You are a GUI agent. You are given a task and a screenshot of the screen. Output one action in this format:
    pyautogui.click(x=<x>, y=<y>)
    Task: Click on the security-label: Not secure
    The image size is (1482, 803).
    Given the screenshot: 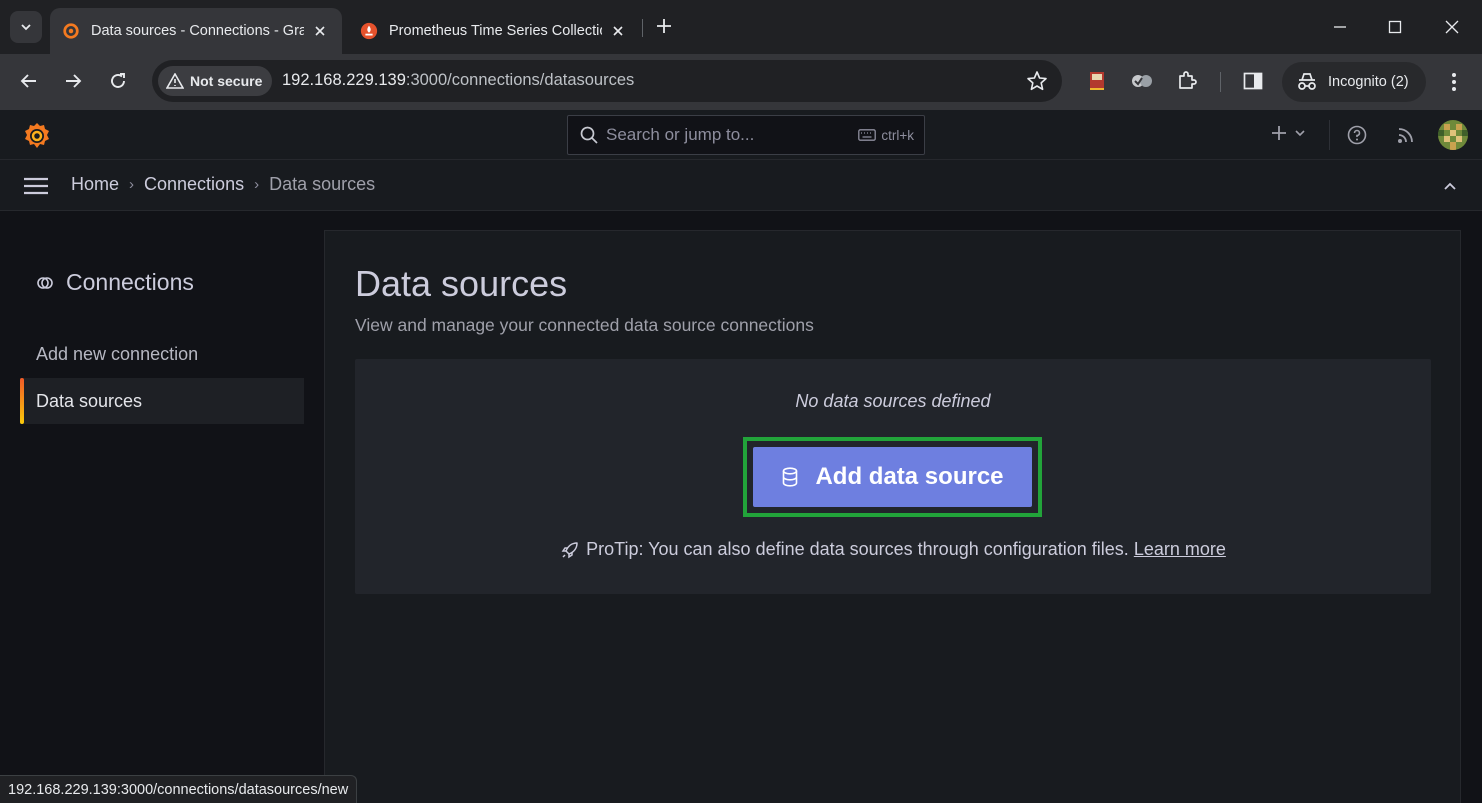 What is the action you would take?
    pyautogui.click(x=226, y=81)
    